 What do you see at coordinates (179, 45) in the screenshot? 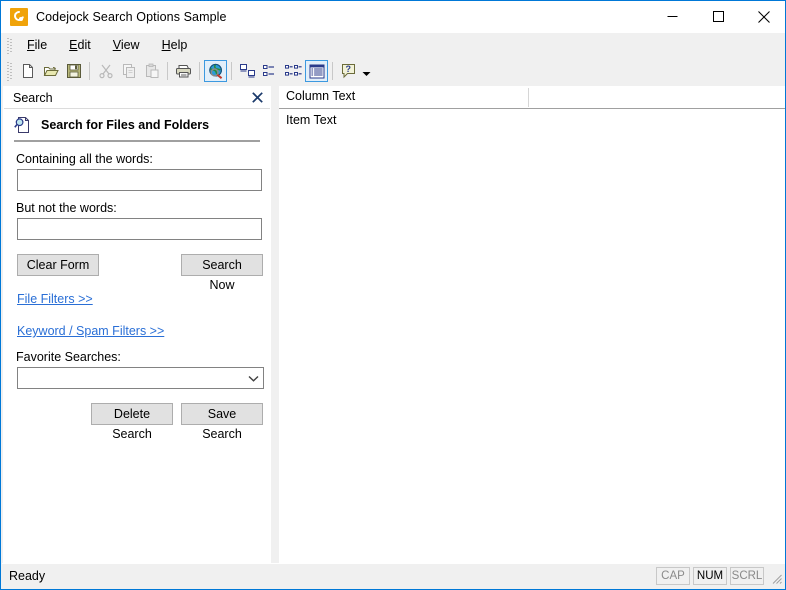
I see `menu-item-help-label: elp` at bounding box center [179, 45].